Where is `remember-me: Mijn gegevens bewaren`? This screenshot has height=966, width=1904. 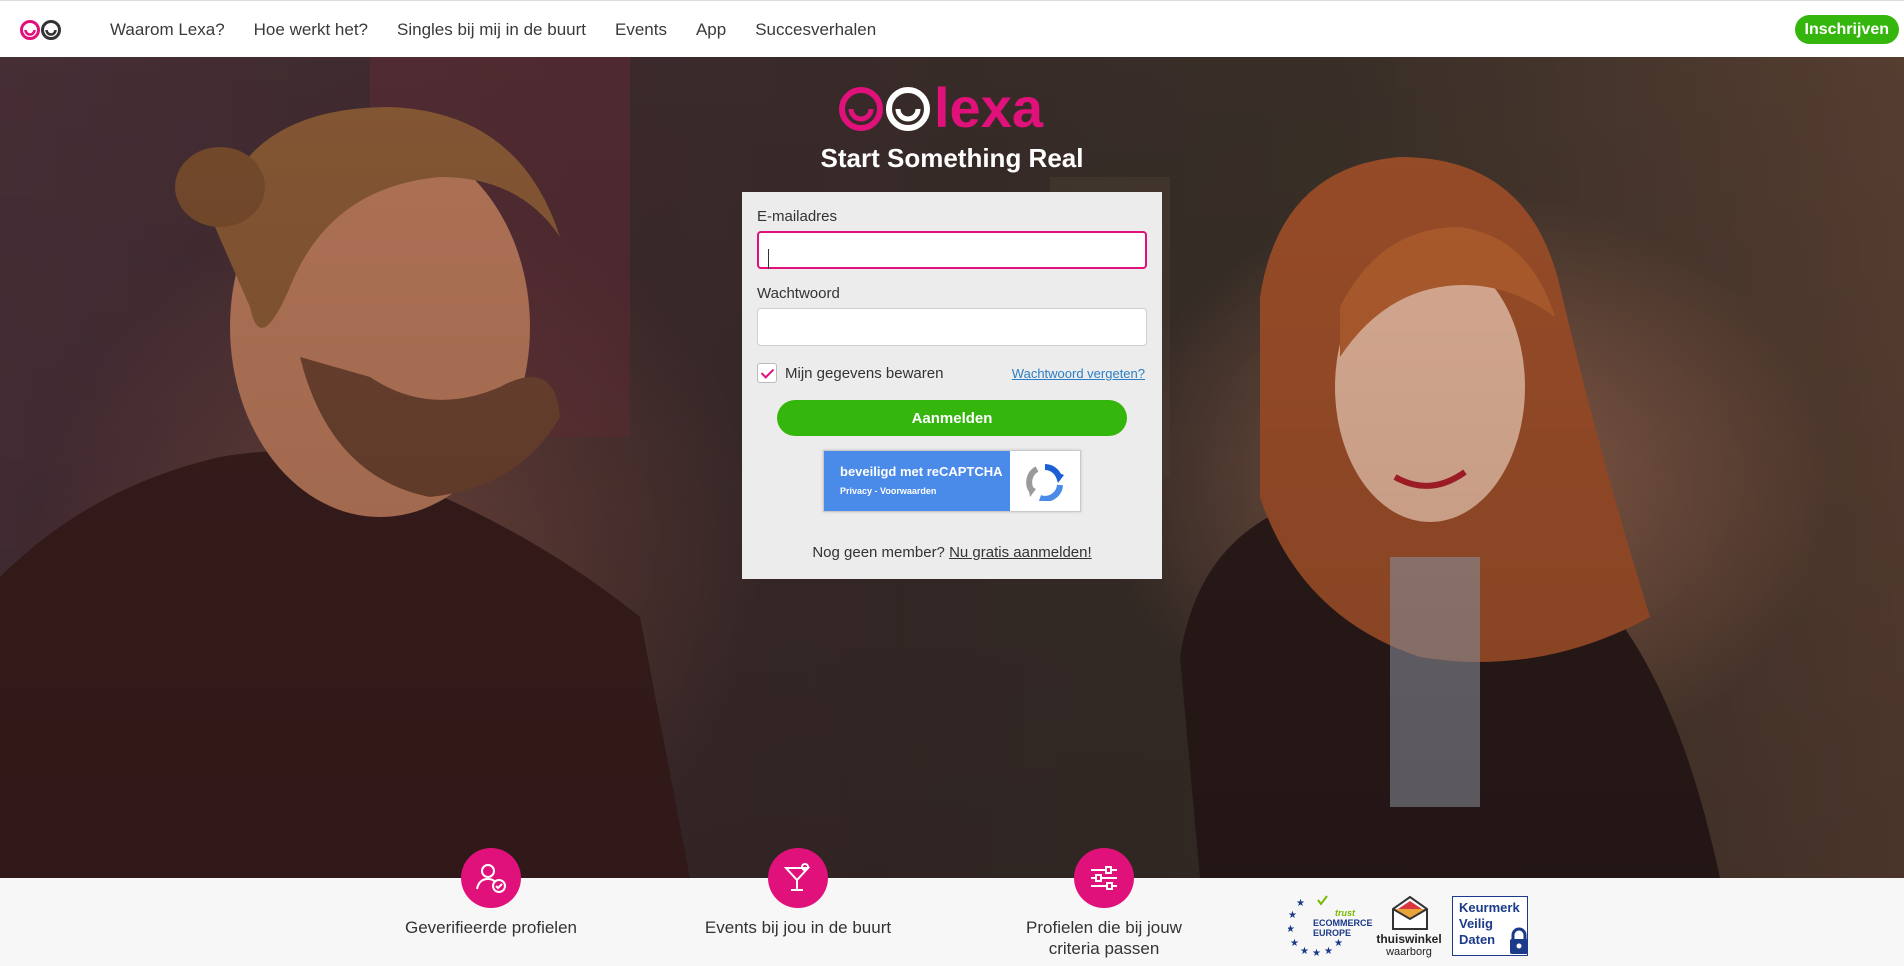 remember-me: Mijn gegevens bewaren is located at coordinates (850, 373).